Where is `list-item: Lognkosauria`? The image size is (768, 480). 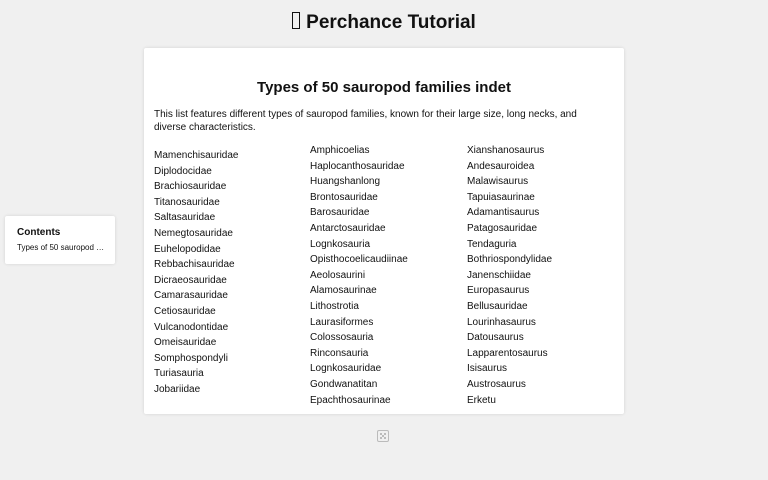 list-item: Lognkosauria is located at coordinates (340, 244).